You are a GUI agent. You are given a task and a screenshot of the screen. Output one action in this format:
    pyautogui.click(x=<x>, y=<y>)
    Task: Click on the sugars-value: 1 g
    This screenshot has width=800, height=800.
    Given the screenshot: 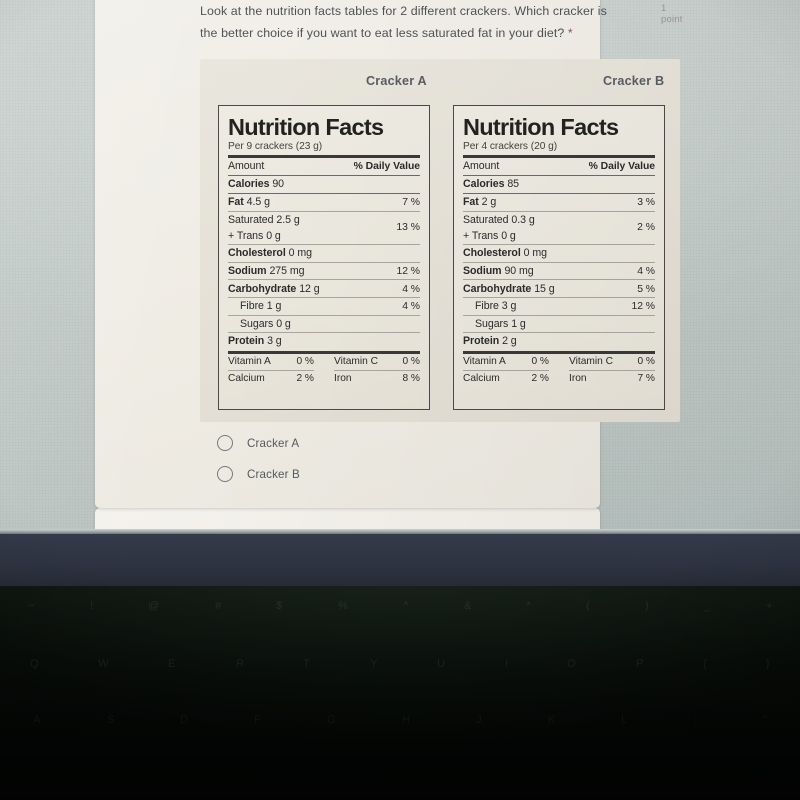 What is the action you would take?
    pyautogui.click(x=518, y=323)
    